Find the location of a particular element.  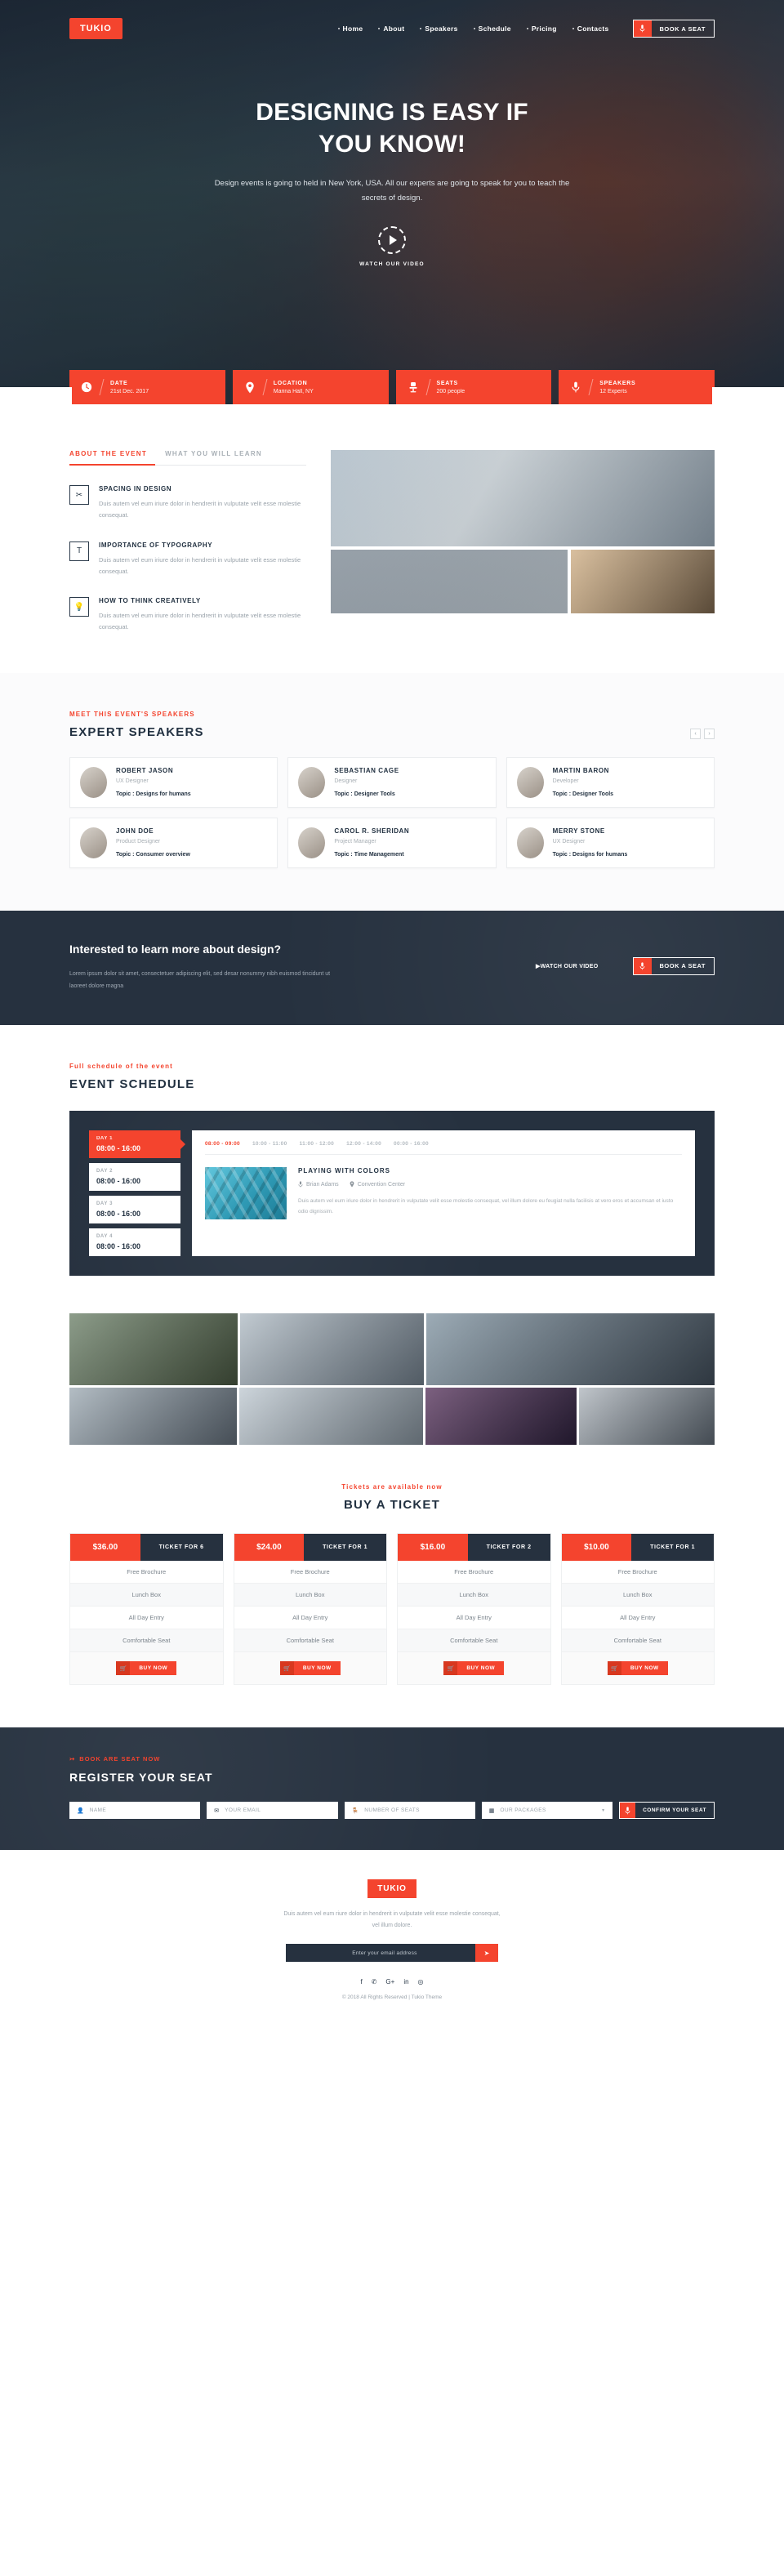

info-card-location: LOCATION Marina Hall, NY is located at coordinates (310, 387).